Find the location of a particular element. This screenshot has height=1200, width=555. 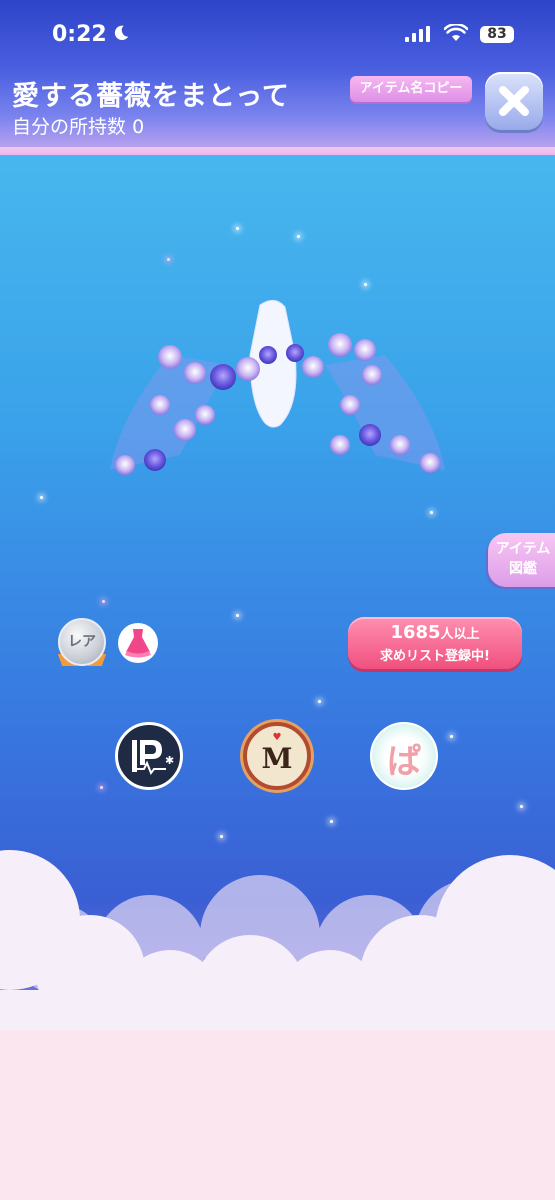

ba-series-letter: ぱ is located at coordinates (404, 762).